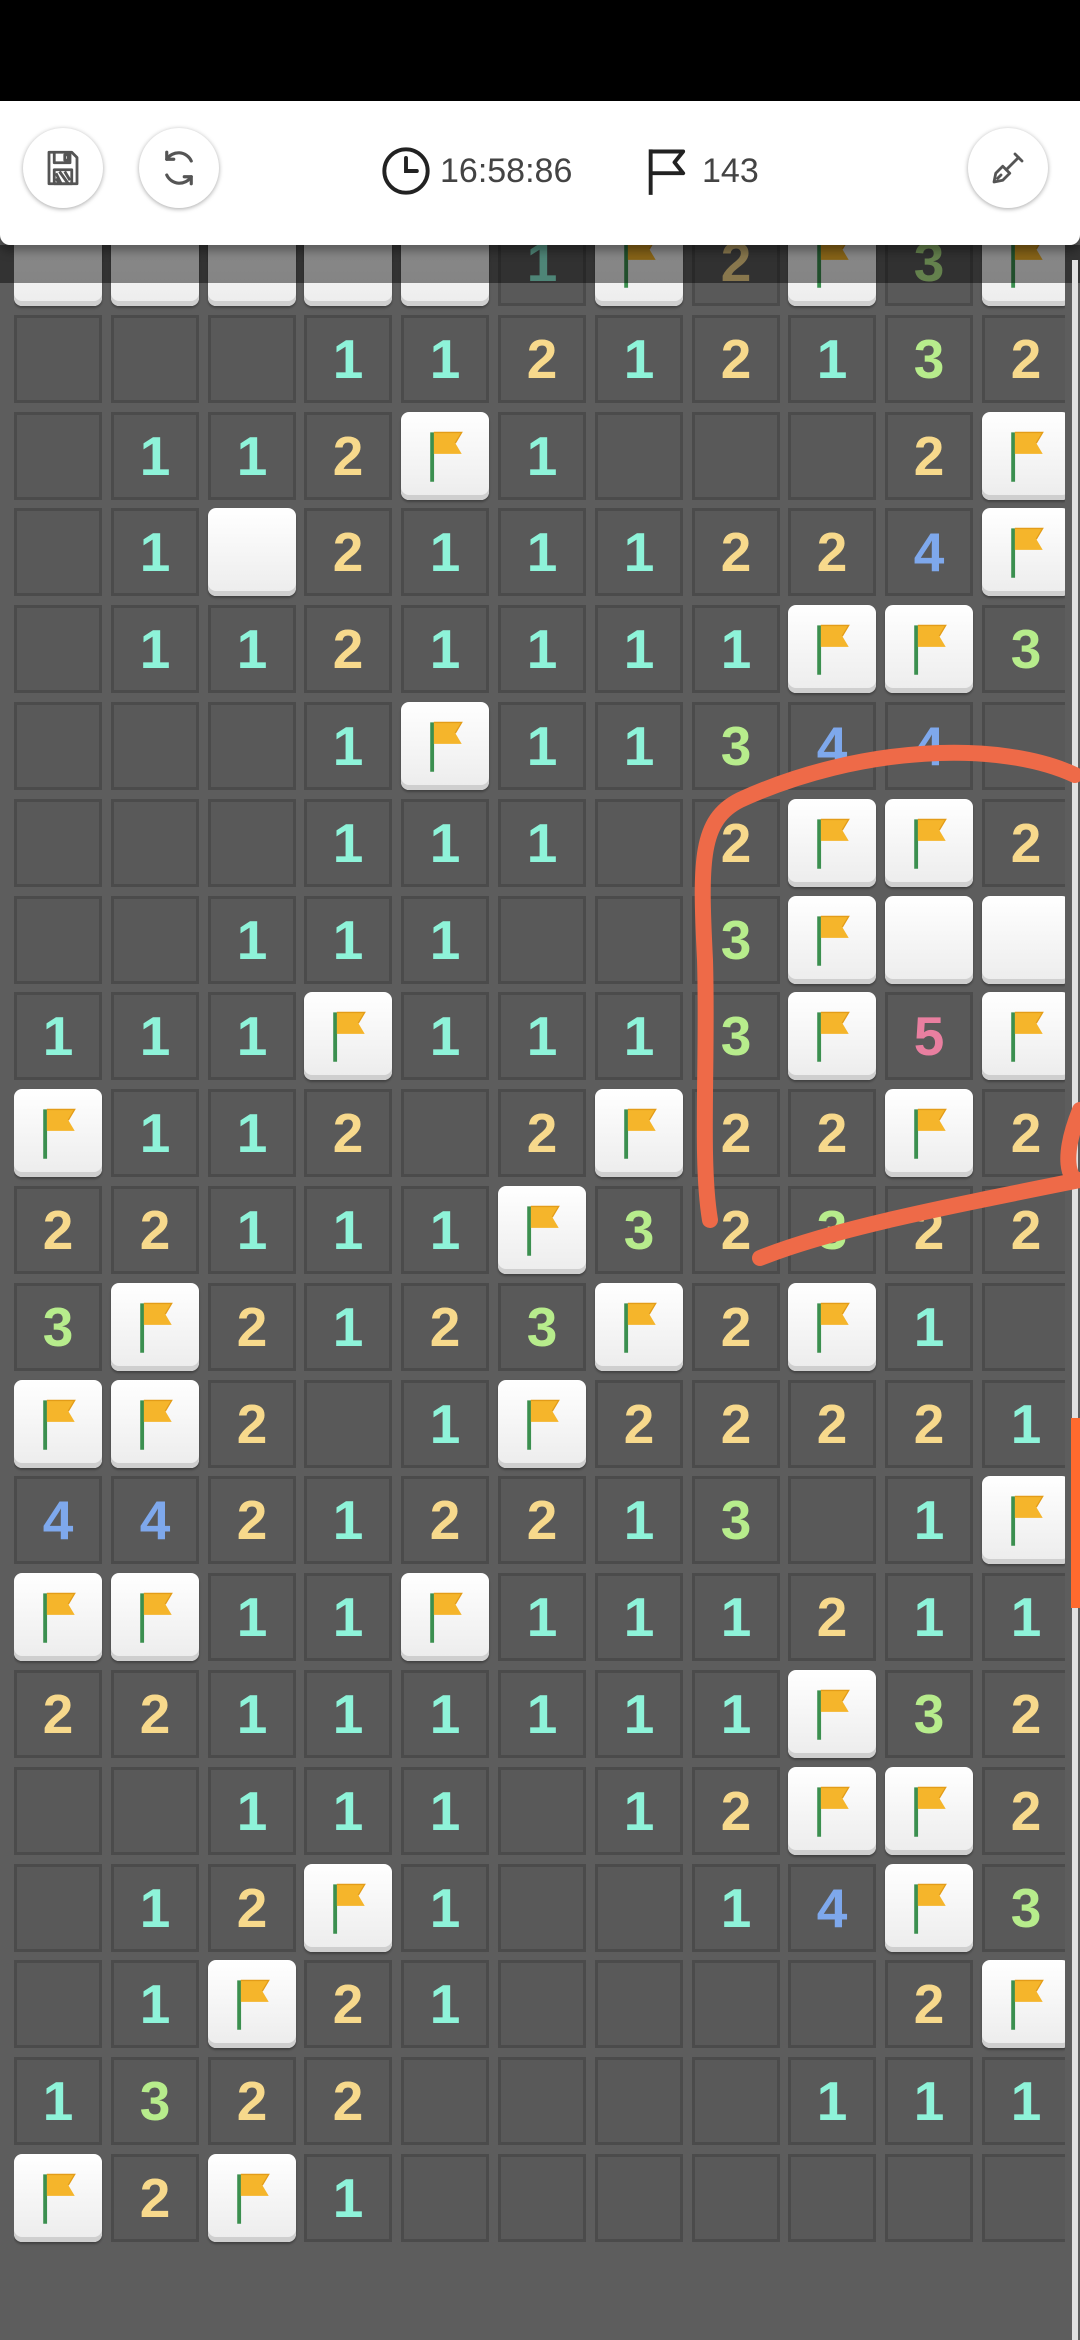 The image size is (1080, 2340). Describe the element at coordinates (63, 168) in the screenshot. I see `save-button` at that location.